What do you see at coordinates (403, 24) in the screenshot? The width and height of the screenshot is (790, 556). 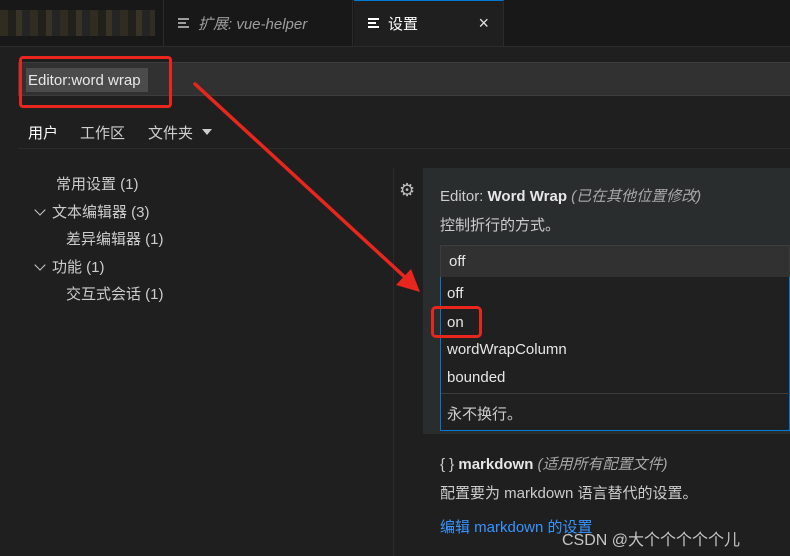 I see `tab-label: 设置` at bounding box center [403, 24].